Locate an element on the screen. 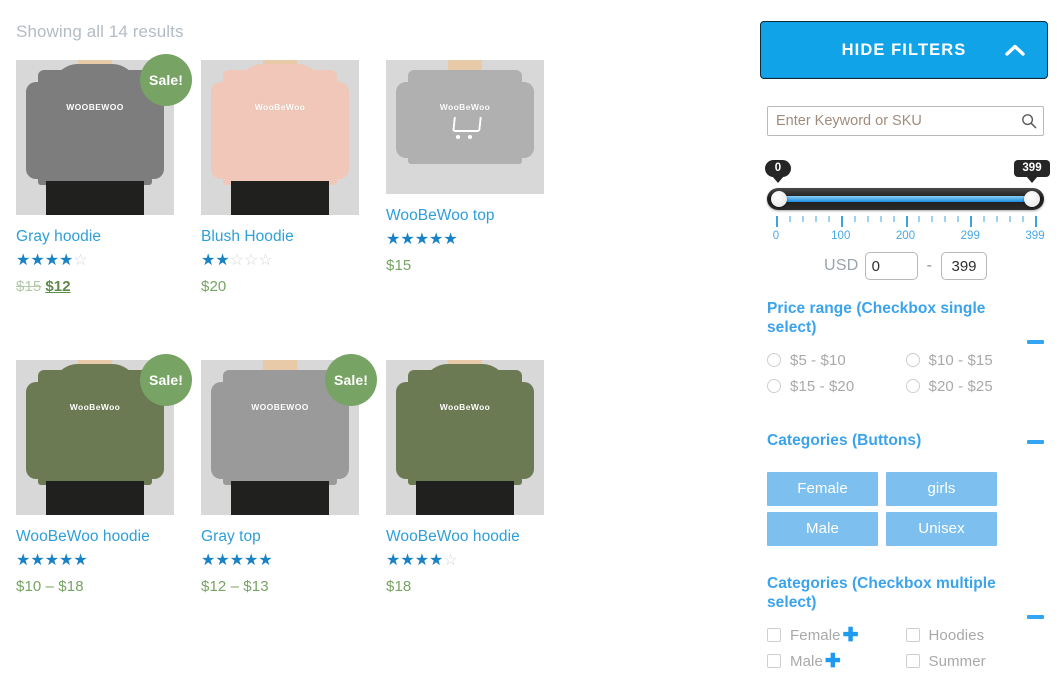 This screenshot has width=1064, height=688. slider-tick-label: 100 is located at coordinates (841, 236).